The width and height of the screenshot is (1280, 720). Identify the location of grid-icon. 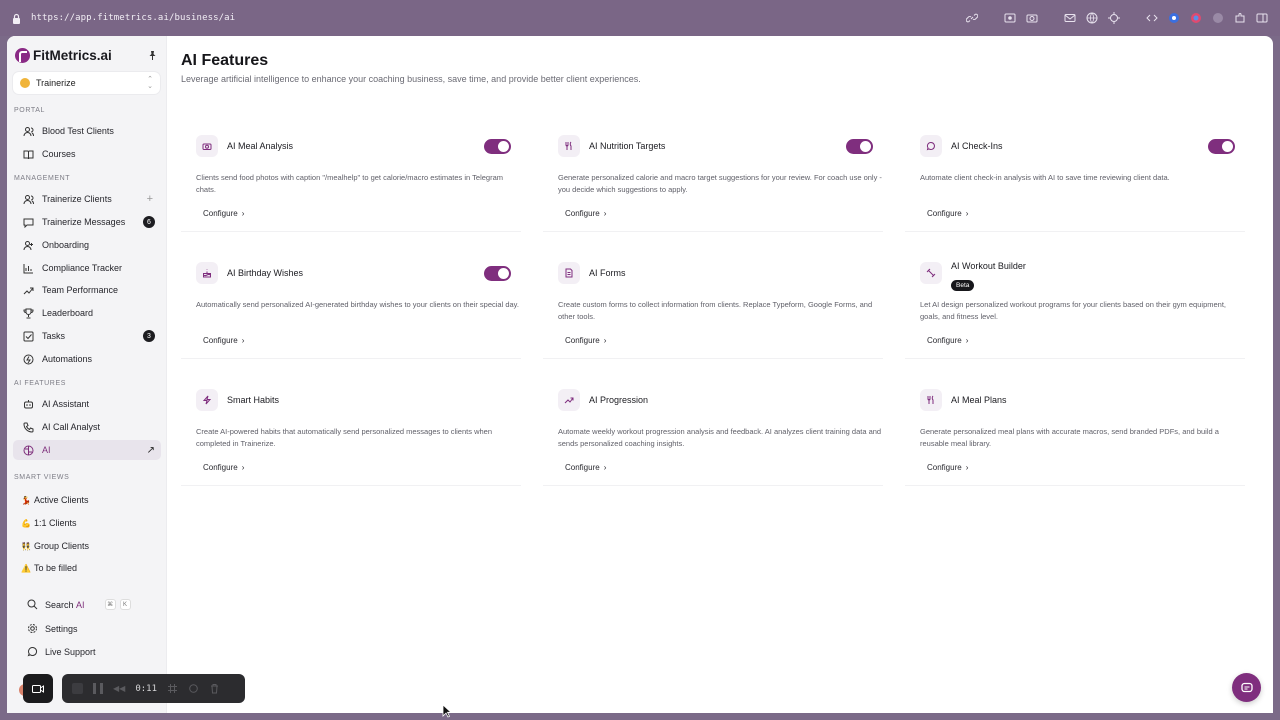
(172, 688).